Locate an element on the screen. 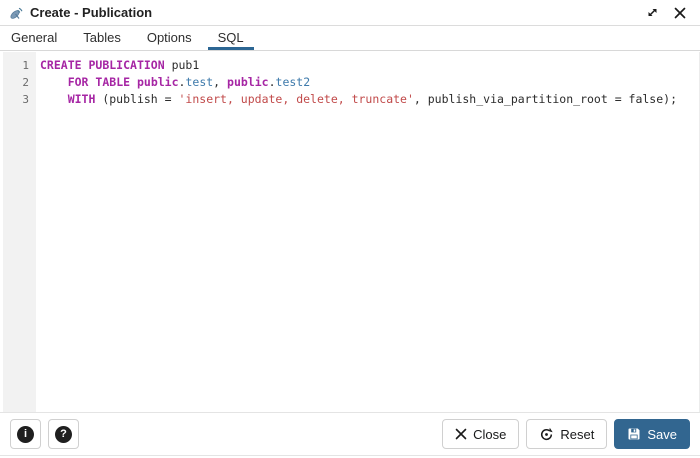  code-token-plain: (publish = is located at coordinates (137, 99).